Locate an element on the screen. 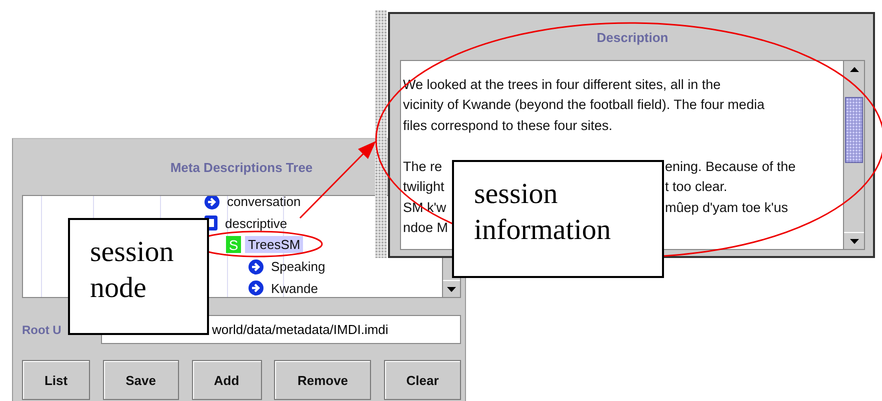  tree-node: conversation is located at coordinates (264, 203).